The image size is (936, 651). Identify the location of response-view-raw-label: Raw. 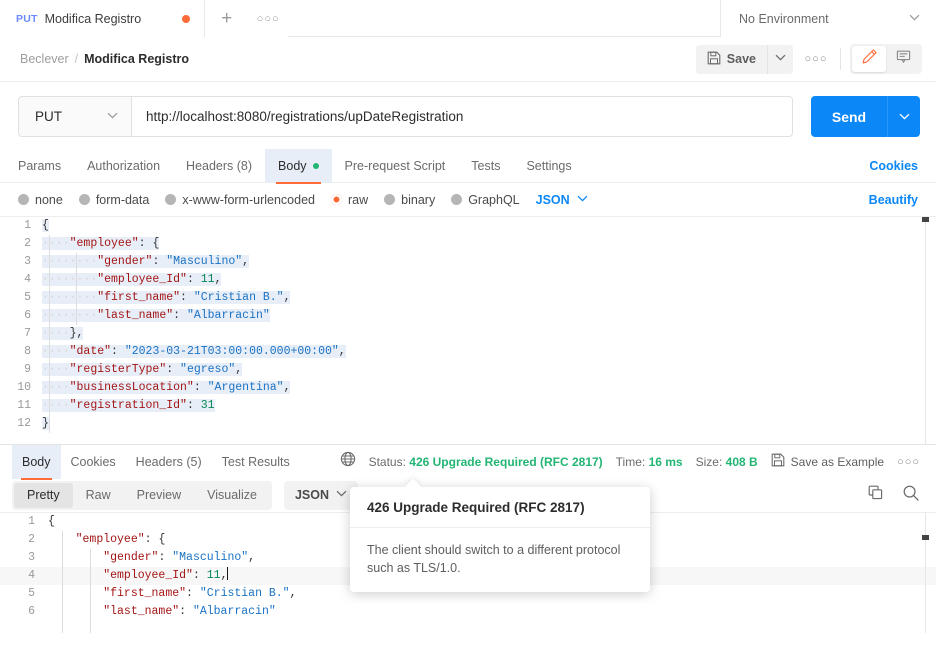
(98, 495).